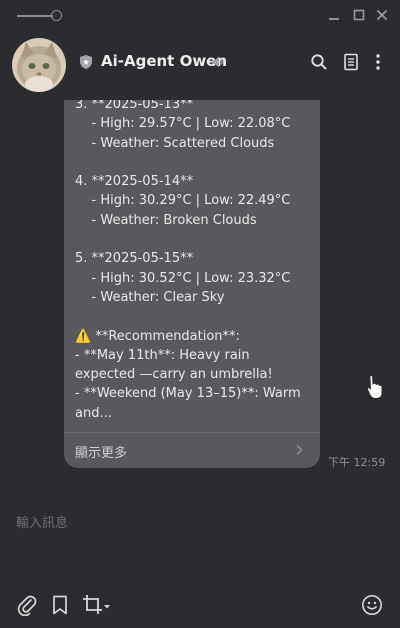 Image resolution: width=400 pixels, height=628 pixels. Describe the element at coordinates (378, 62) in the screenshot. I see `more-vertical-icon` at that location.